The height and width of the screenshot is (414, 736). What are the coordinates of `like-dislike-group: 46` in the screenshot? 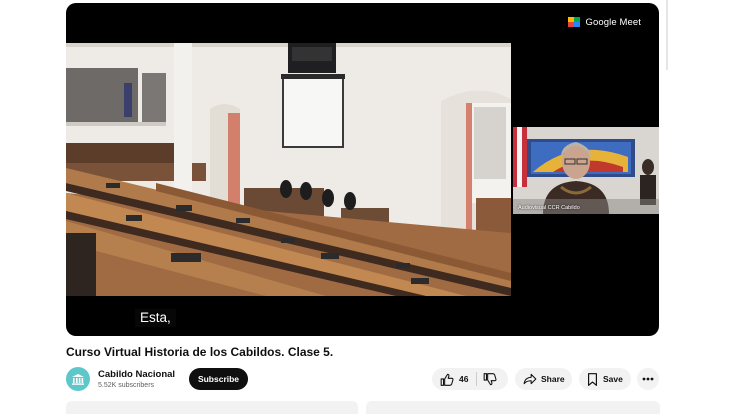 It's located at (470, 379).